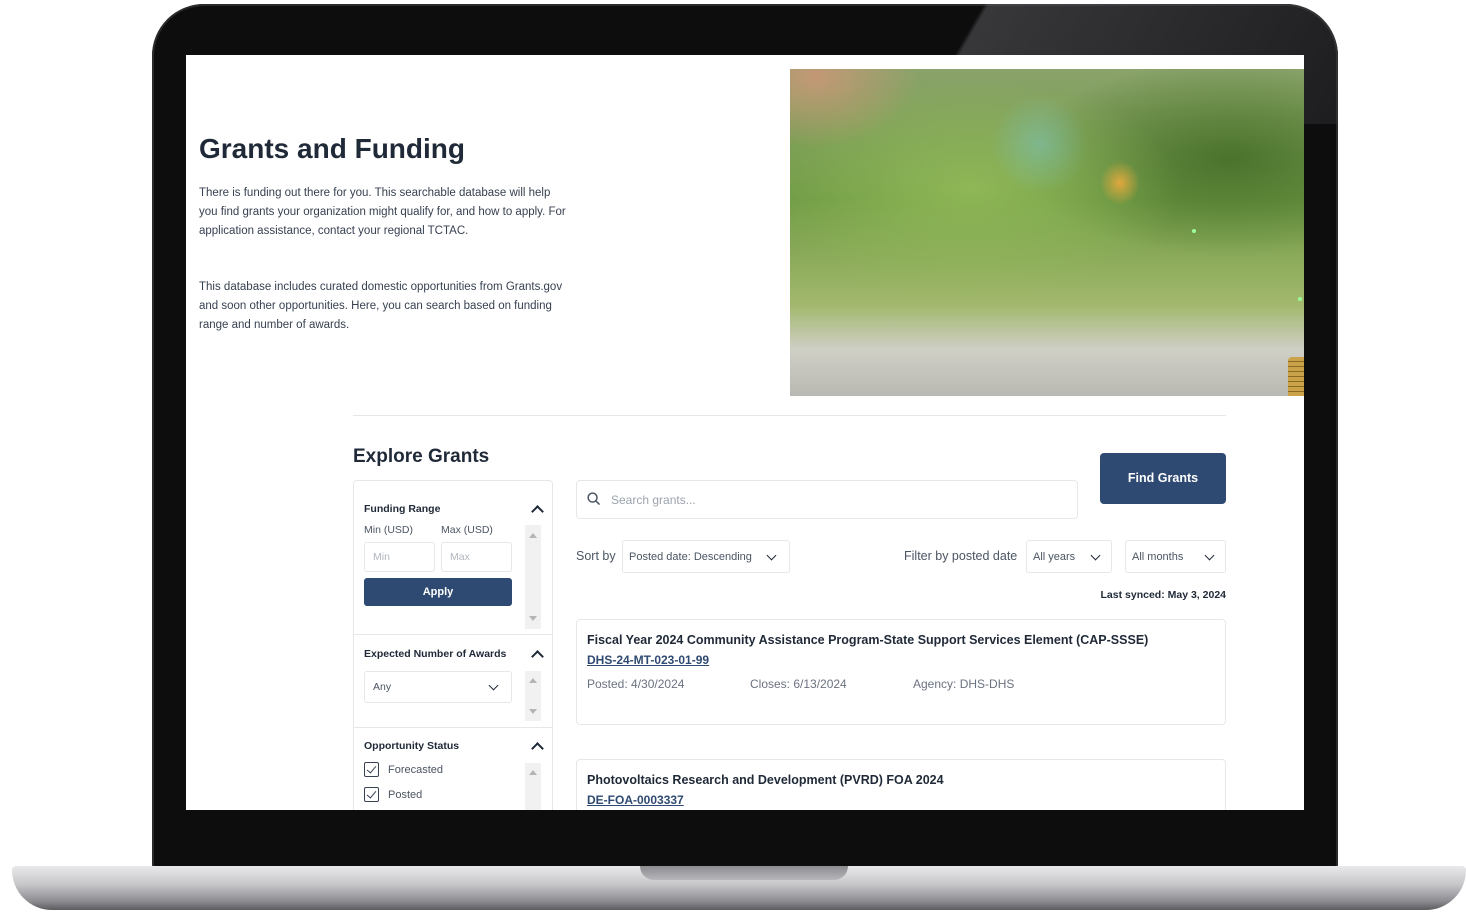 This screenshot has height=914, width=1466. I want to click on max-usd-input: Max, so click(476, 557).